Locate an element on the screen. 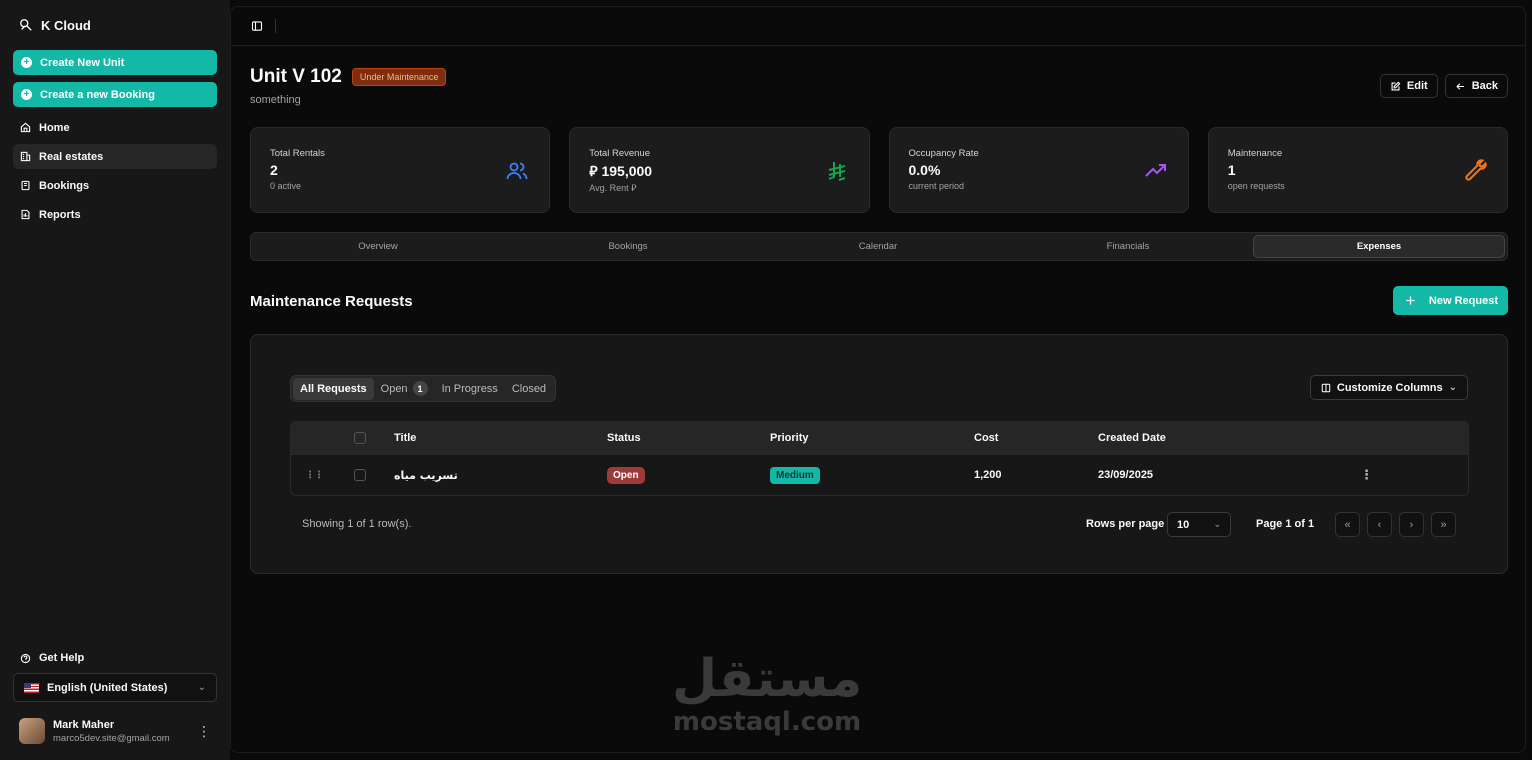 Image resolution: width=1532 pixels, height=760 pixels. sidebar-item-bookings: Bookings is located at coordinates (115, 185).